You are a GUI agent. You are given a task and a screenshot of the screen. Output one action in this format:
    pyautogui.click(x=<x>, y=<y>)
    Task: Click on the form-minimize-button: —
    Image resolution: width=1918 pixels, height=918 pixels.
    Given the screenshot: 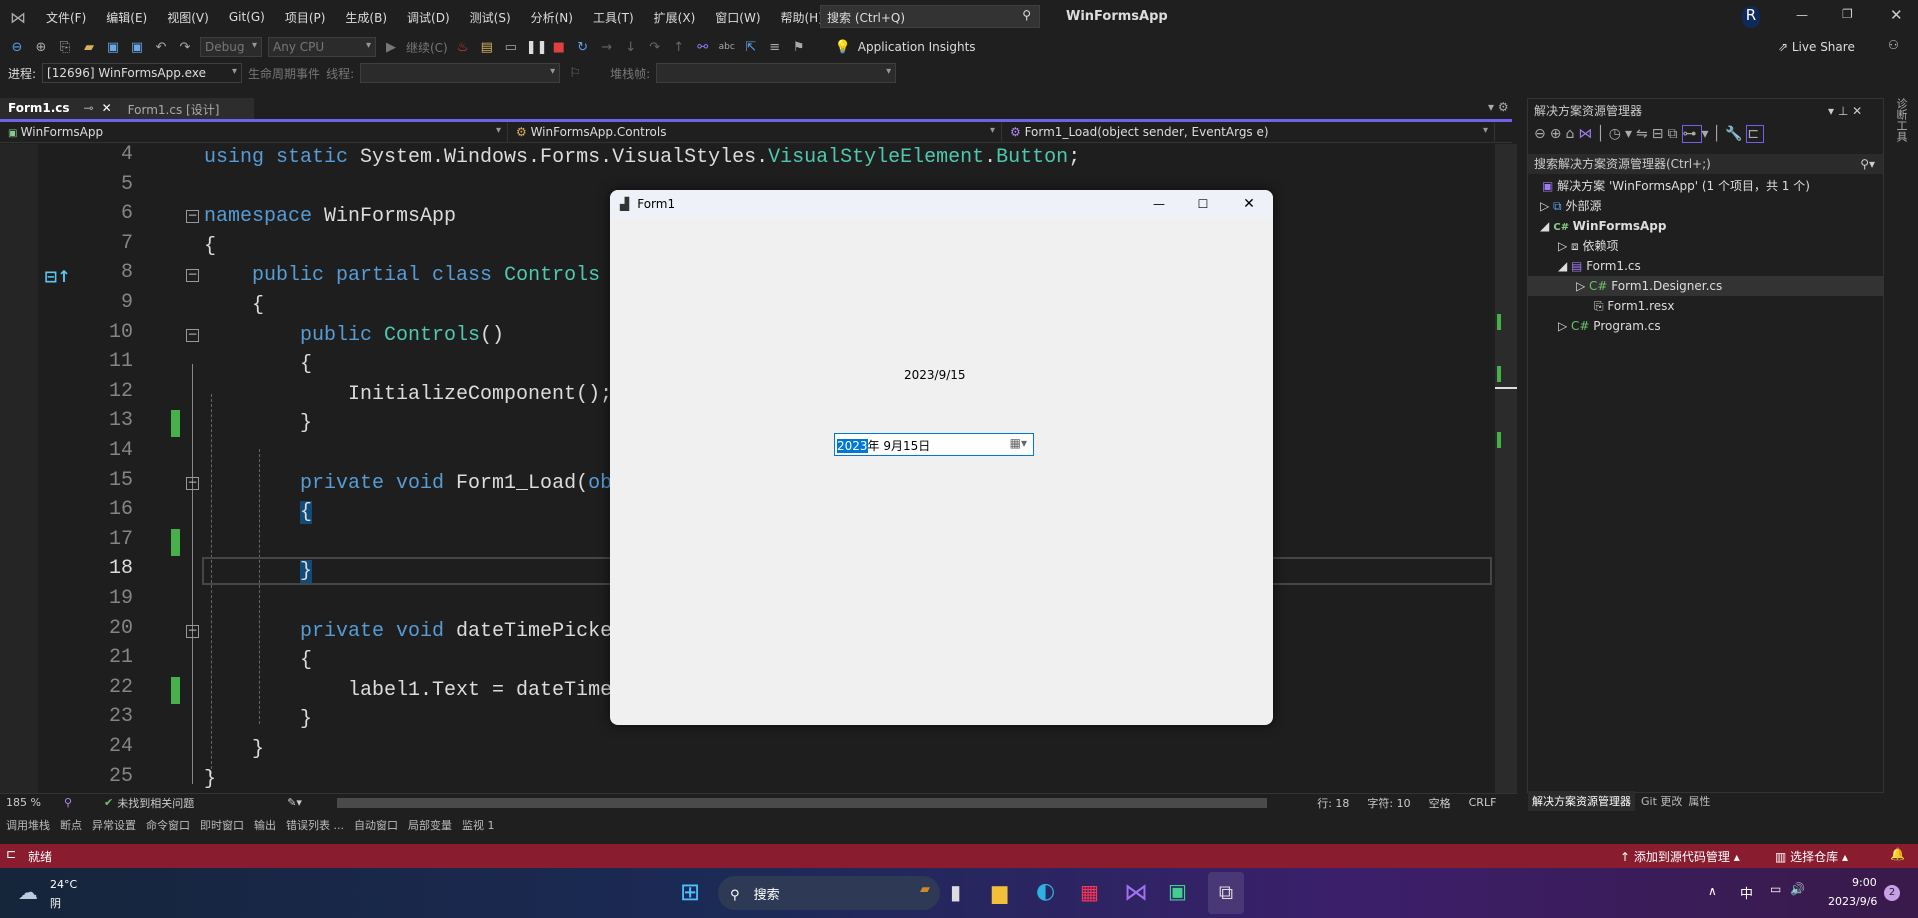 What is the action you would take?
    pyautogui.click(x=1159, y=204)
    